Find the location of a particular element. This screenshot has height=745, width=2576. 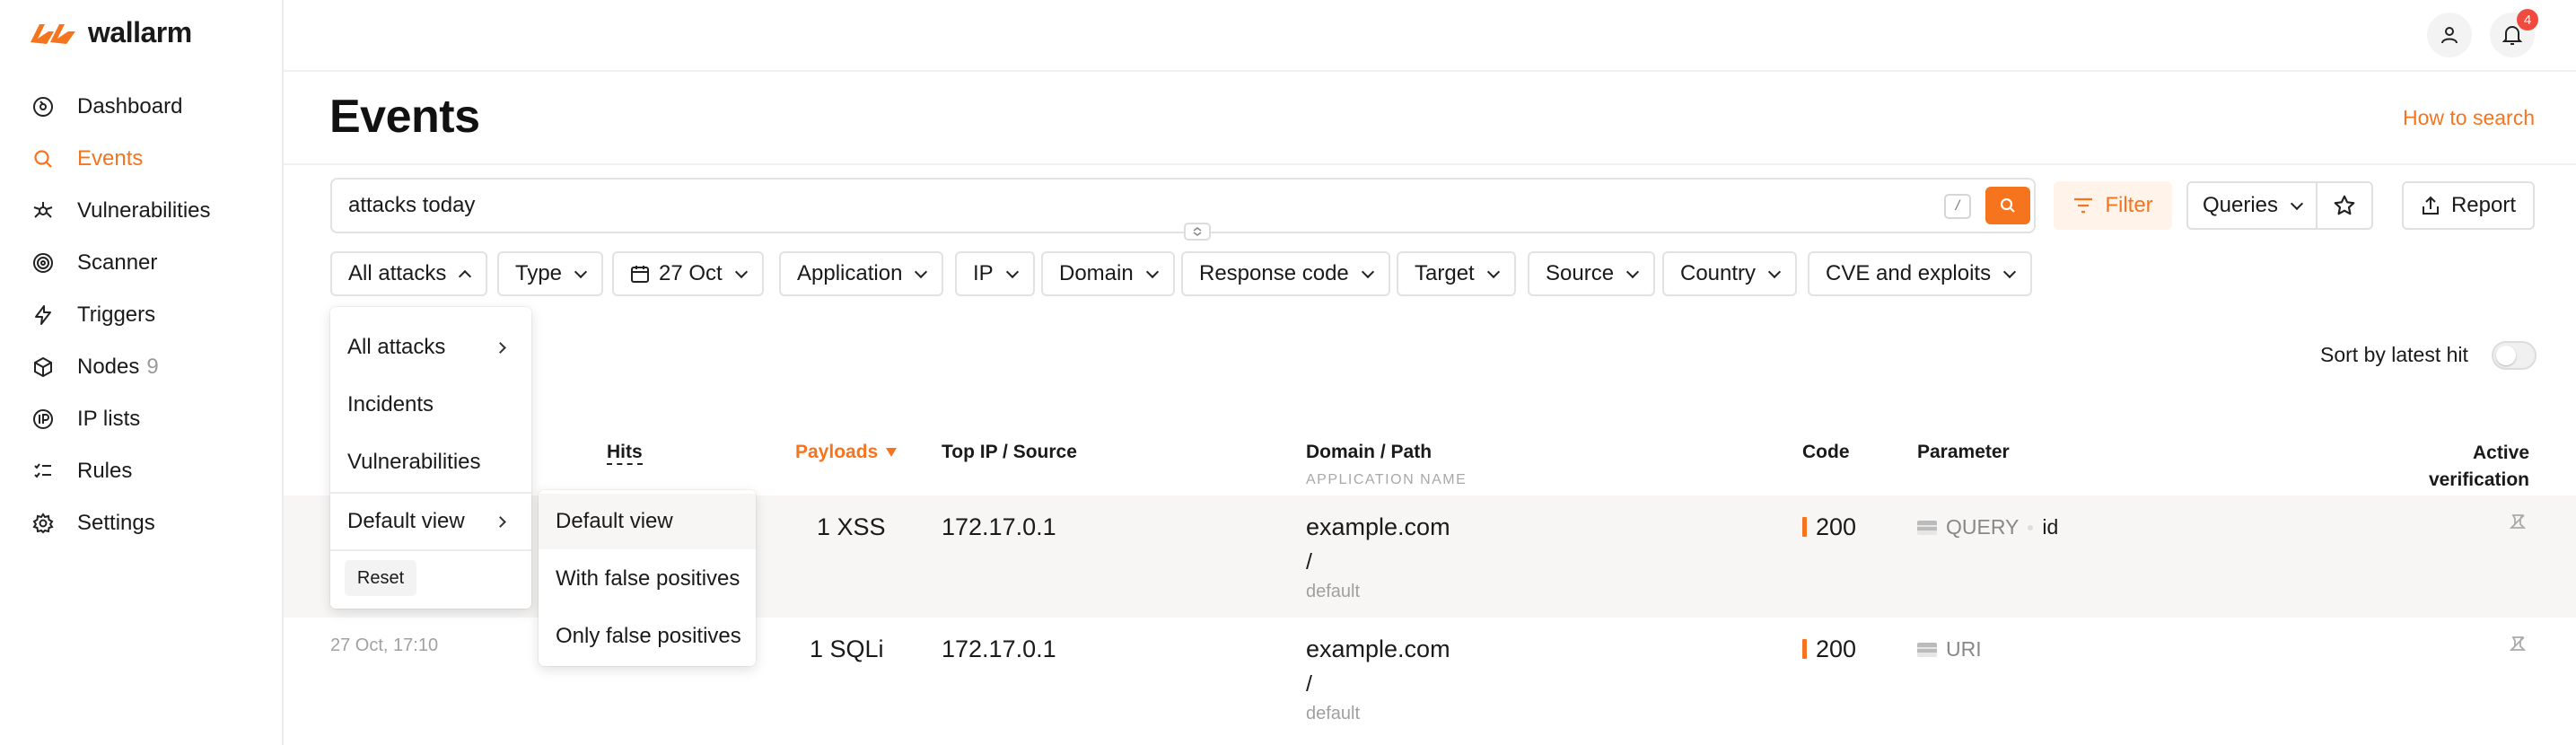

sidebar-item-nodes: Nodes 9 is located at coordinates (142, 367).